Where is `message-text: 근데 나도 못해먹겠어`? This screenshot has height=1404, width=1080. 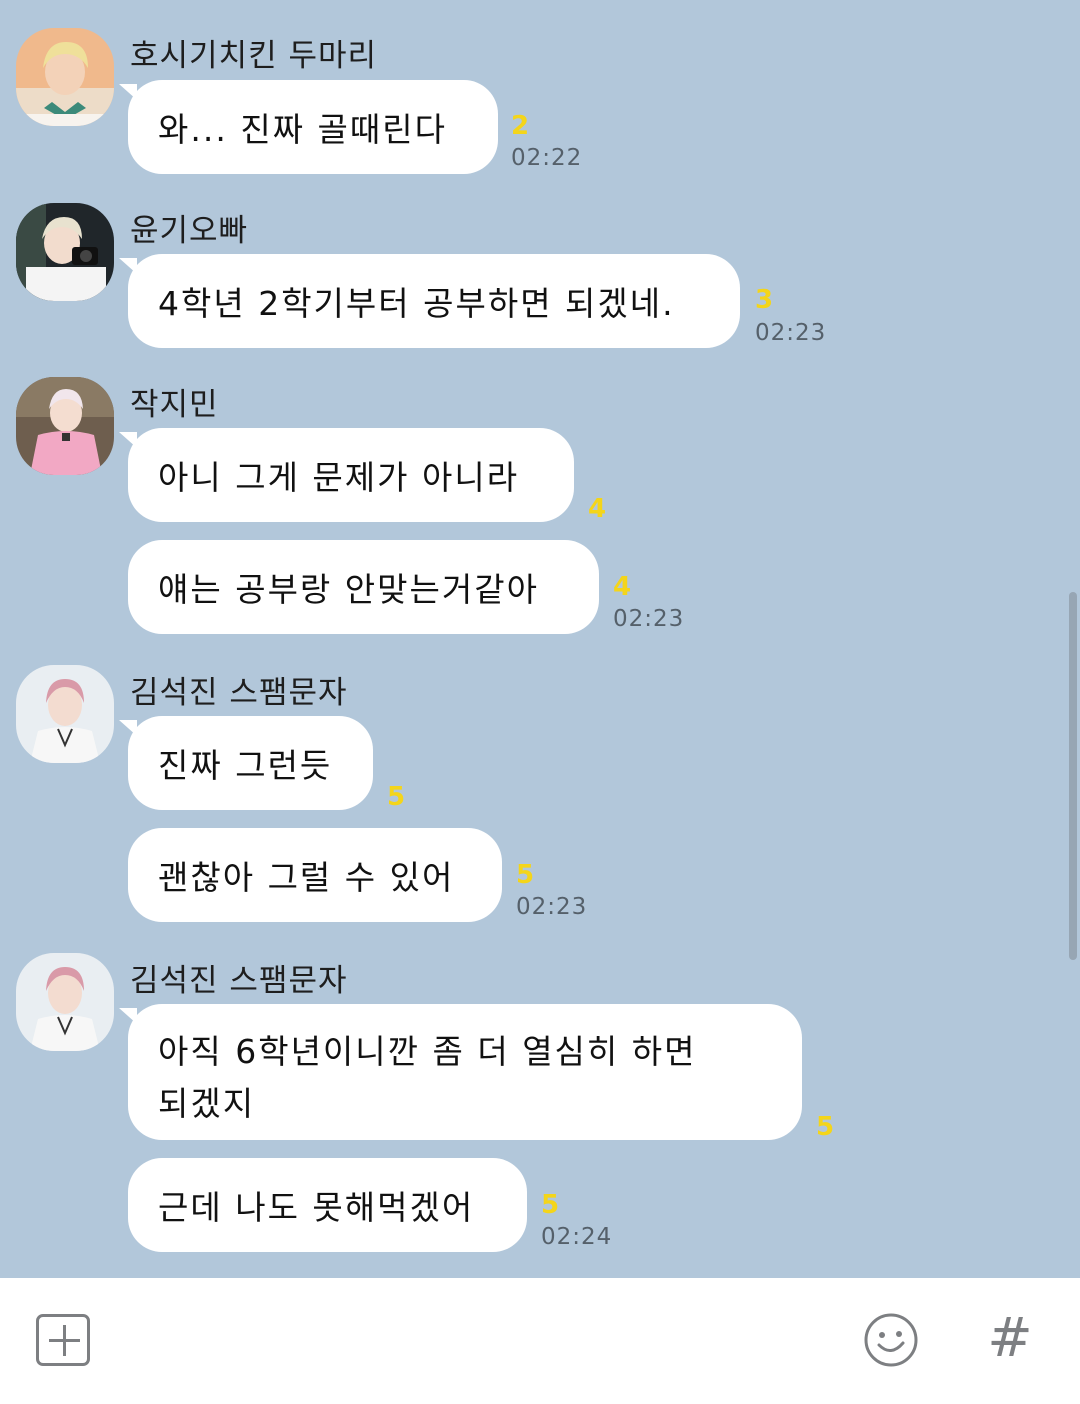
message-text: 근데 나도 못해먹겠어 is located at coordinates (316, 1207).